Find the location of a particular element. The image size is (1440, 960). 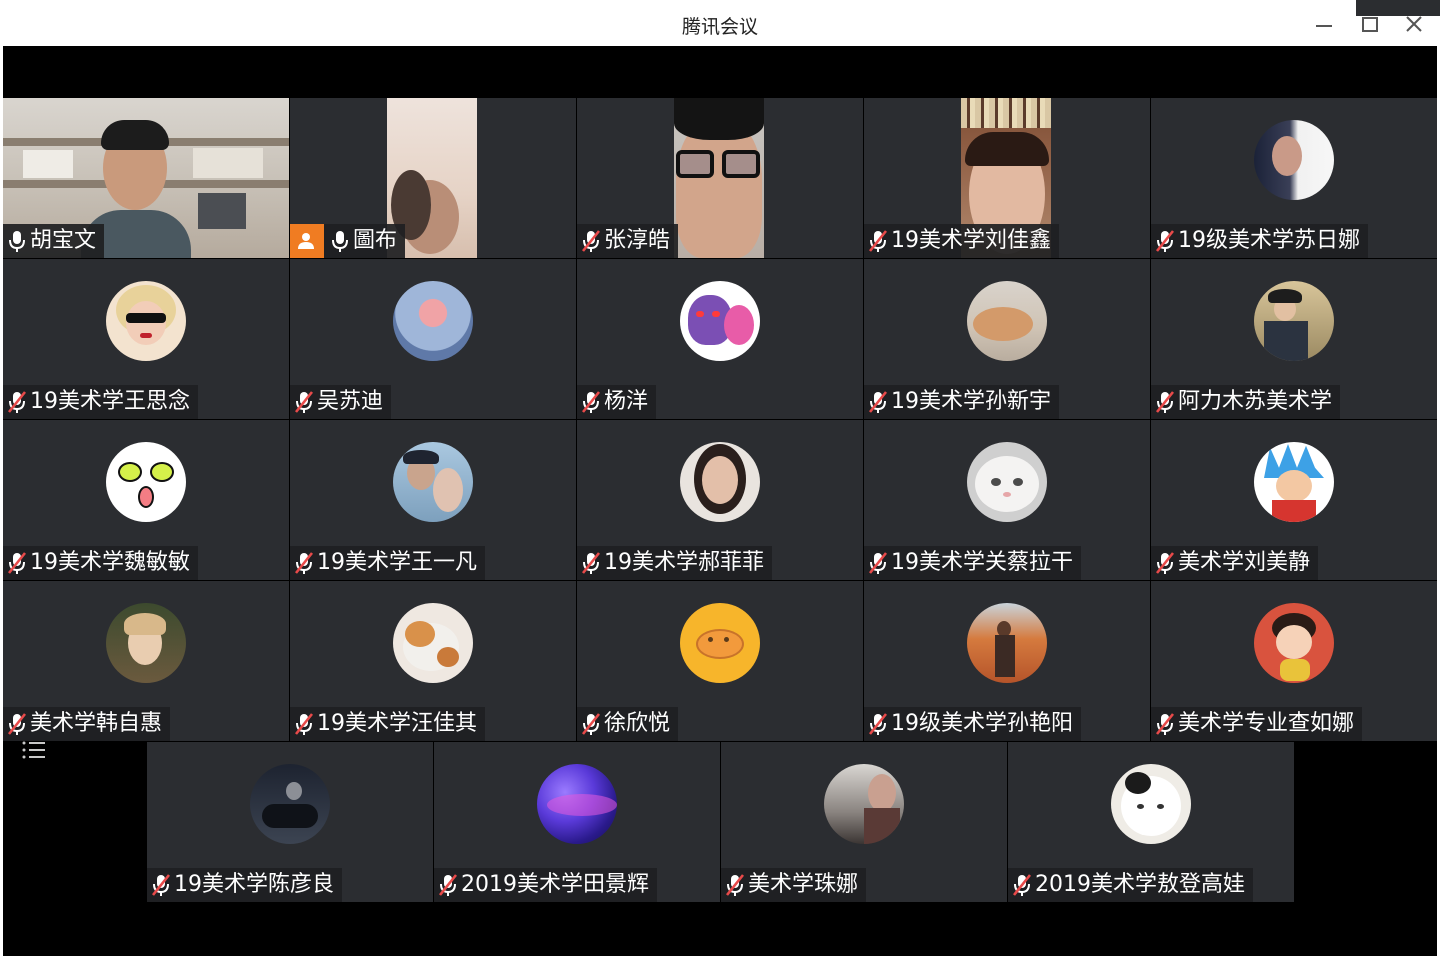

minimize-button is located at coordinates (1324, 24).